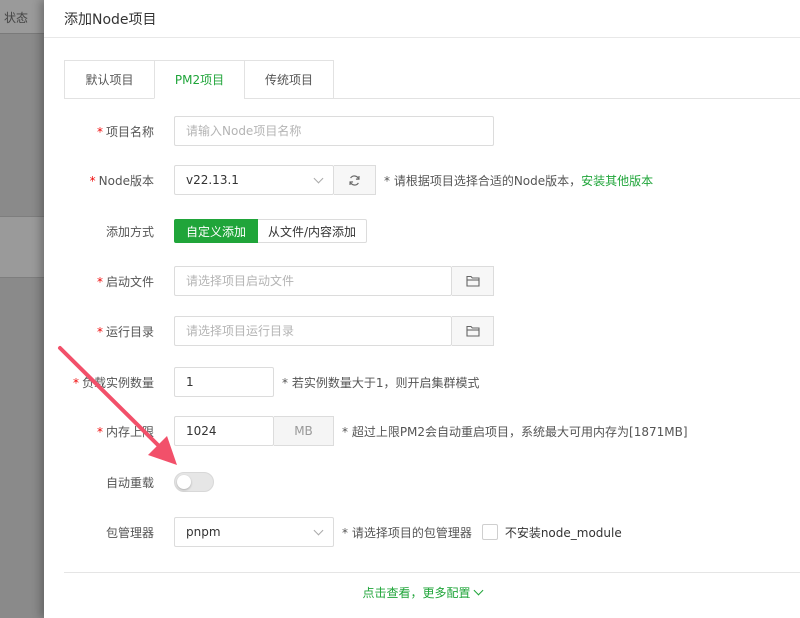 Image resolution: width=800 pixels, height=618 pixels. What do you see at coordinates (125, 331) in the screenshot?
I see `run-dir-label: * 运行目录` at bounding box center [125, 331].